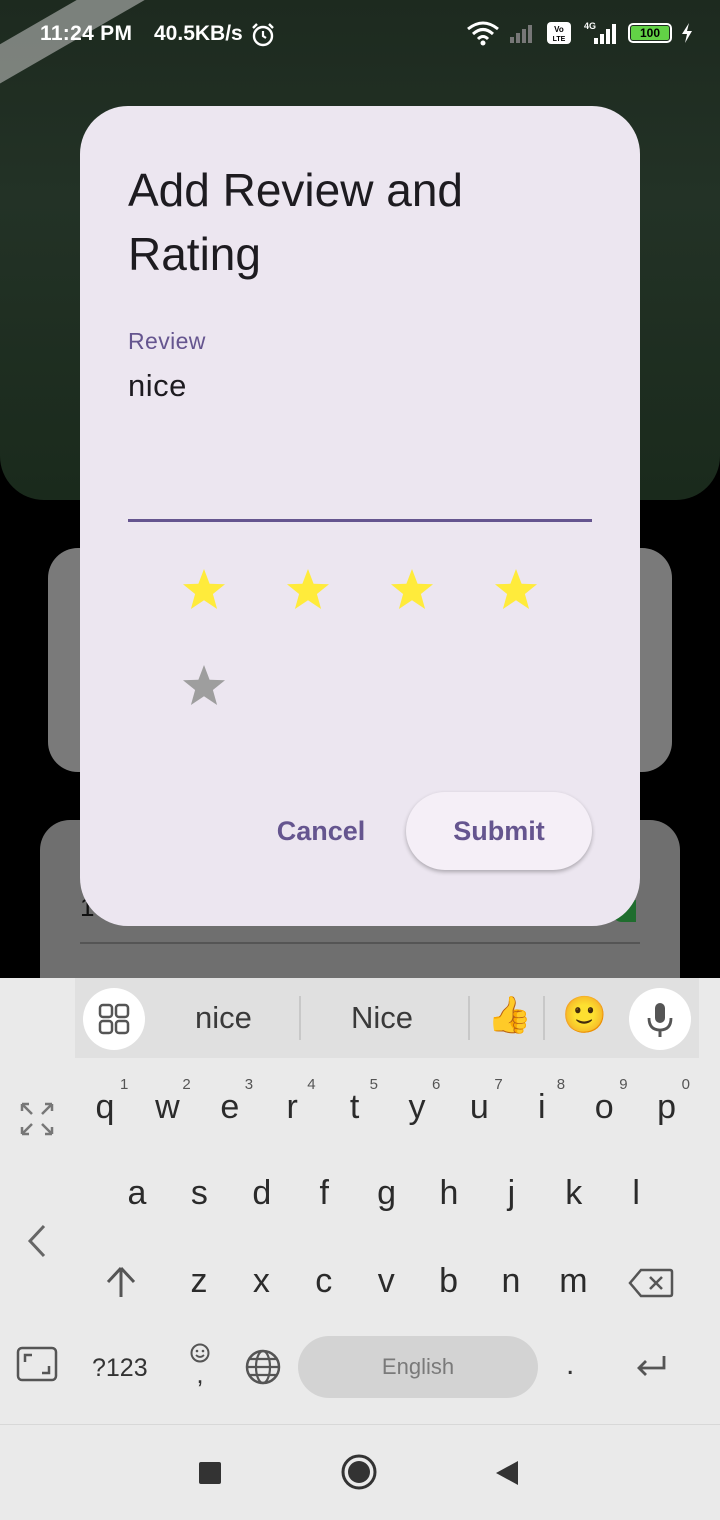 This screenshot has width=720, height=1520. I want to click on key-w: w, so click(167, 1107).